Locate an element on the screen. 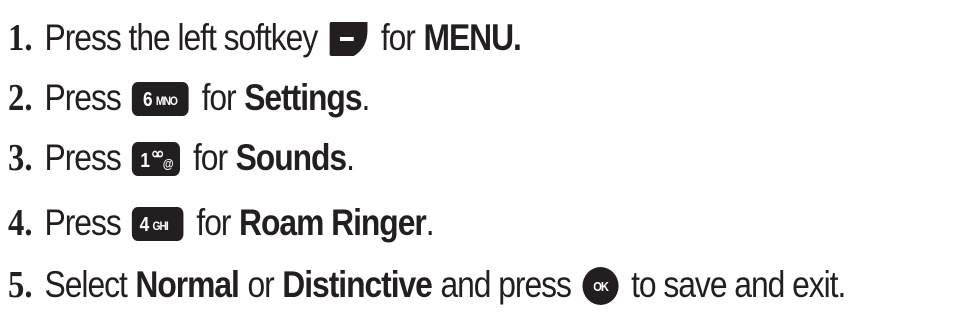 The image size is (967, 325). key-digit: 1 is located at coordinates (145, 160).